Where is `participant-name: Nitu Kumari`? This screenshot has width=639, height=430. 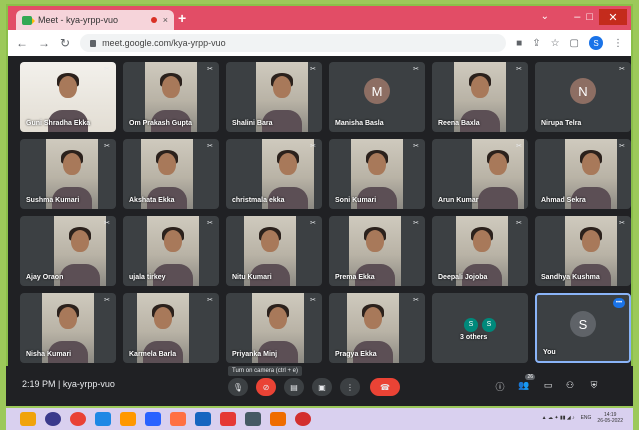 participant-name: Nitu Kumari is located at coordinates (252, 277).